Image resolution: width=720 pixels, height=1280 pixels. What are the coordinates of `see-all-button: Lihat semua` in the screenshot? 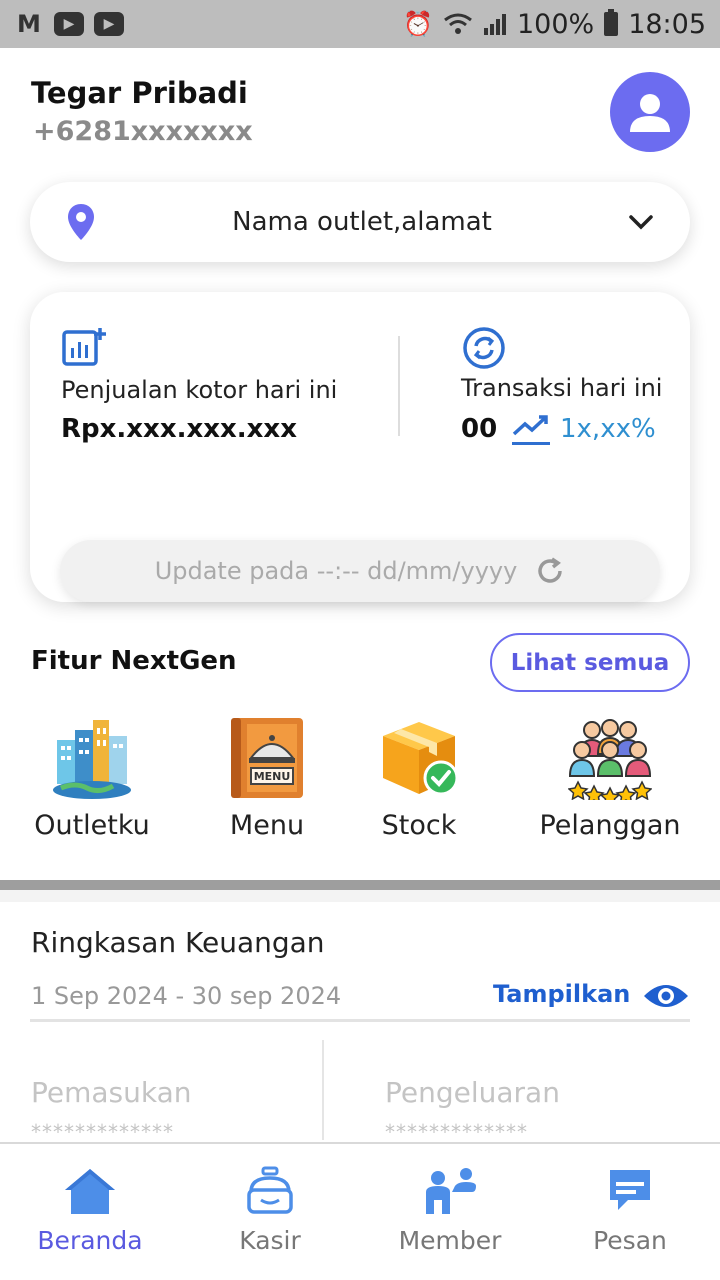 It's located at (590, 662).